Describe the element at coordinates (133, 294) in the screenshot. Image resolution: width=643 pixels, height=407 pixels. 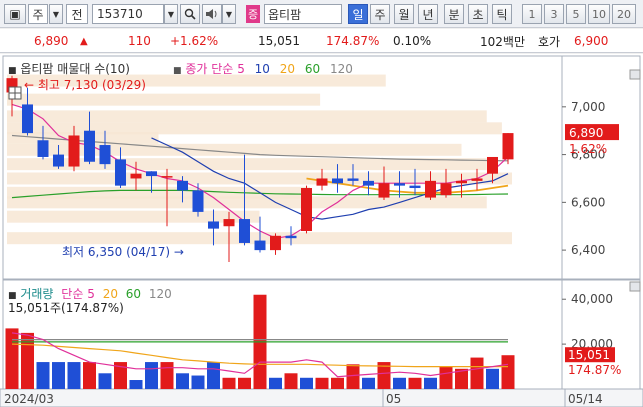
I see `volume-legend-ma60: 60` at that location.